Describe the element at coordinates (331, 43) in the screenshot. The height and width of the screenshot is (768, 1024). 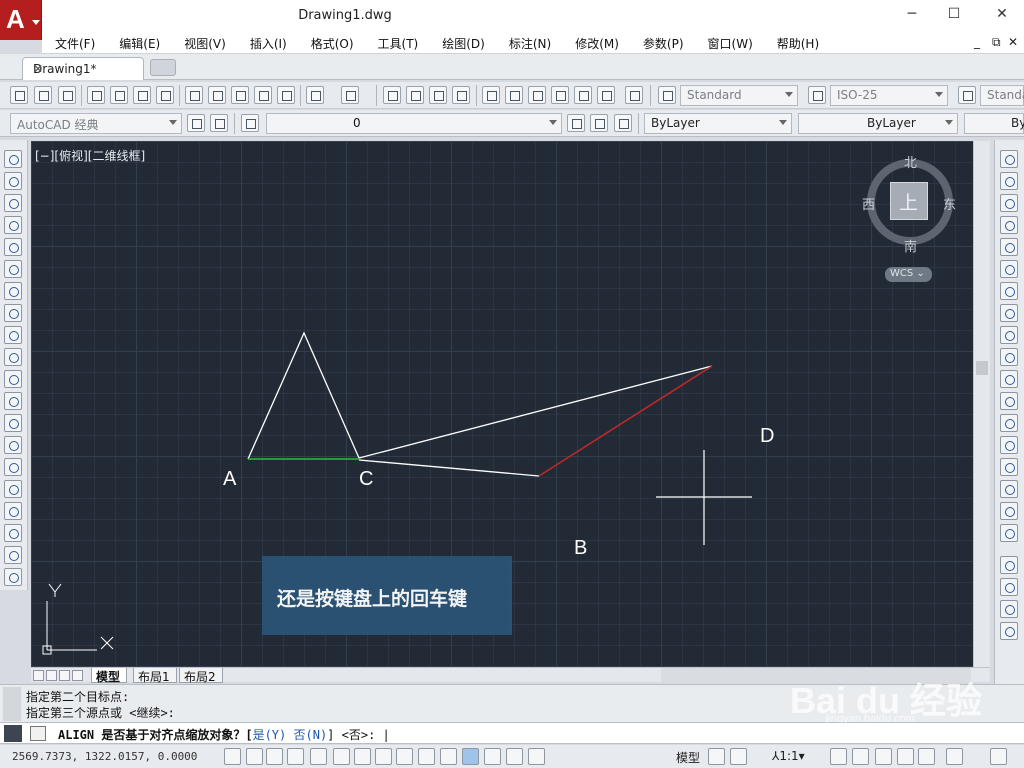
I see `menu-format: 格式(O)` at that location.